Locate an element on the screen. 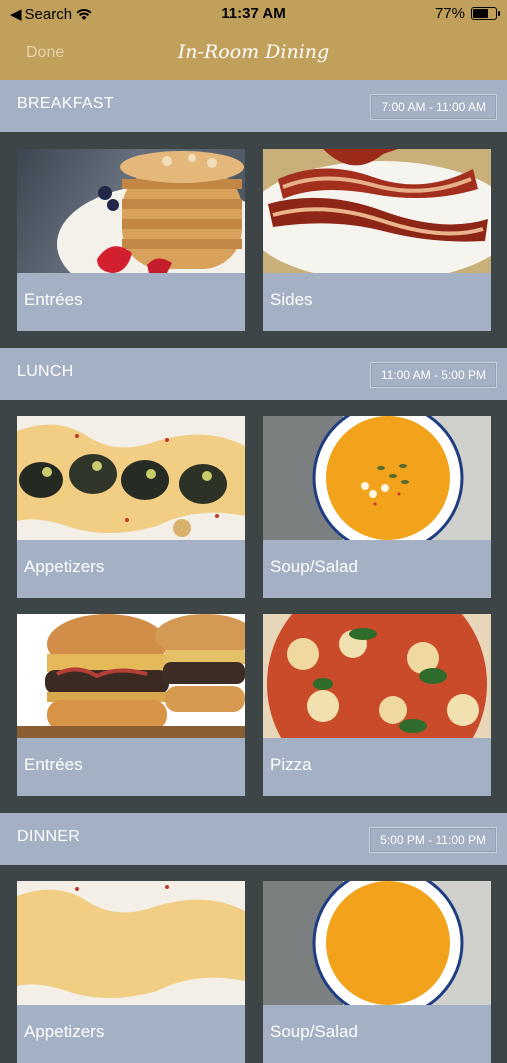 Image resolution: width=507 pixels, height=1063 pixels. category-tile-lunch-soup-salad: Soup/Salad is located at coordinates (377, 507).